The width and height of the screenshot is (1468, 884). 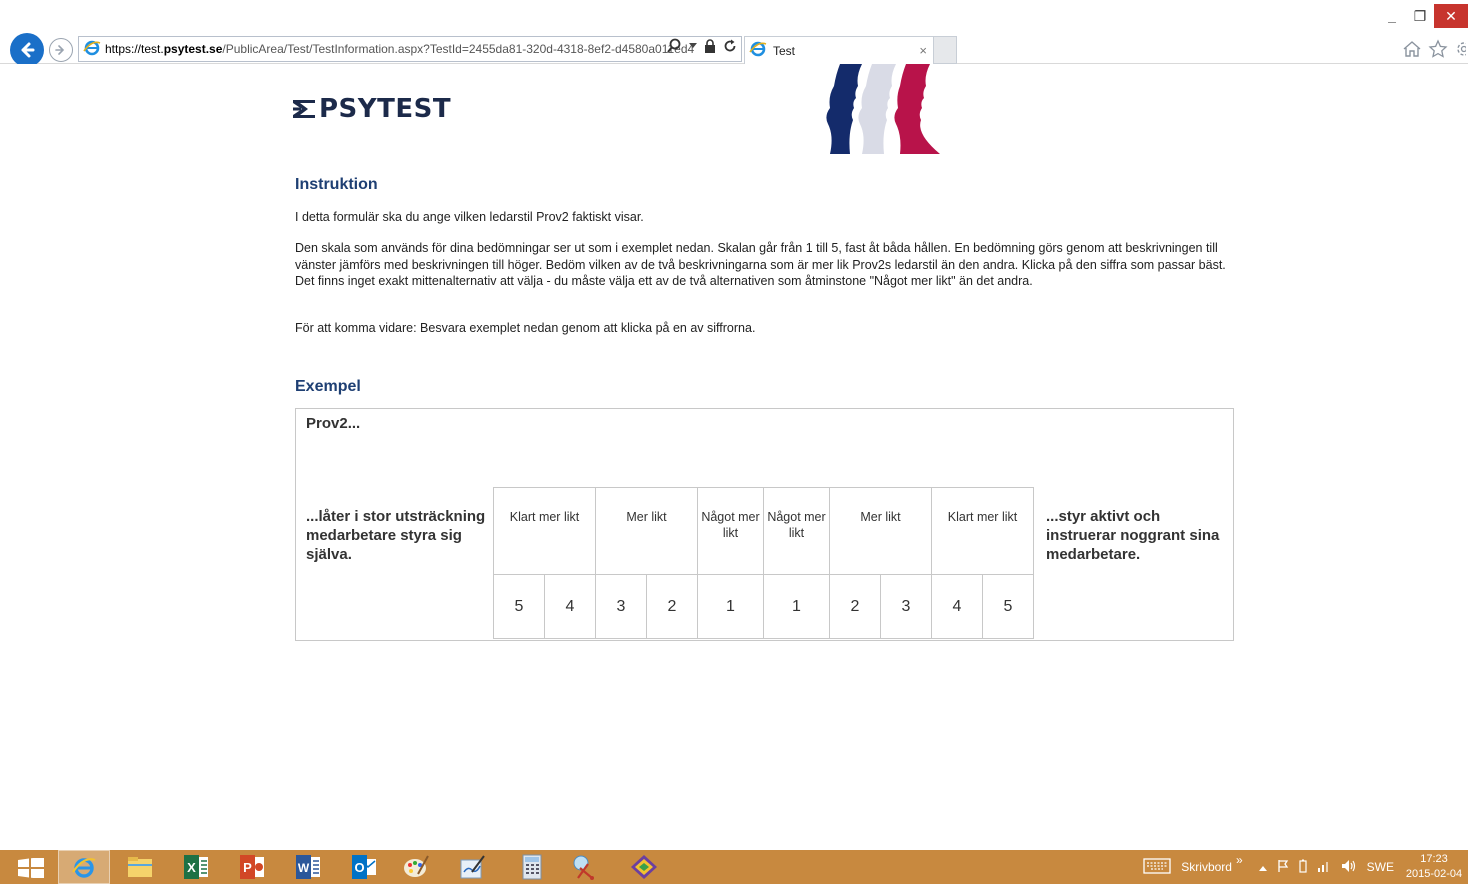 I want to click on volume-icon, so click(x=1349, y=867).